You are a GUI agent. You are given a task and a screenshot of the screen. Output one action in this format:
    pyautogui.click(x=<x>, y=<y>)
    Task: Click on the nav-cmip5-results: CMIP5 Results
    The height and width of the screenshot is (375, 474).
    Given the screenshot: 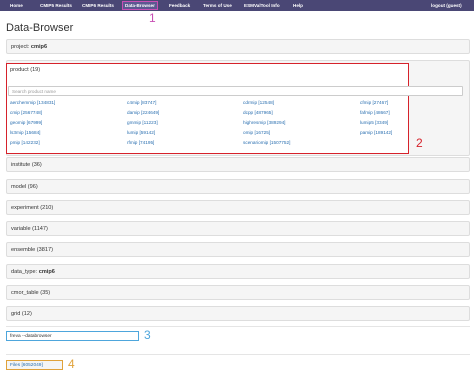 What is the action you would take?
    pyautogui.click(x=56, y=5)
    